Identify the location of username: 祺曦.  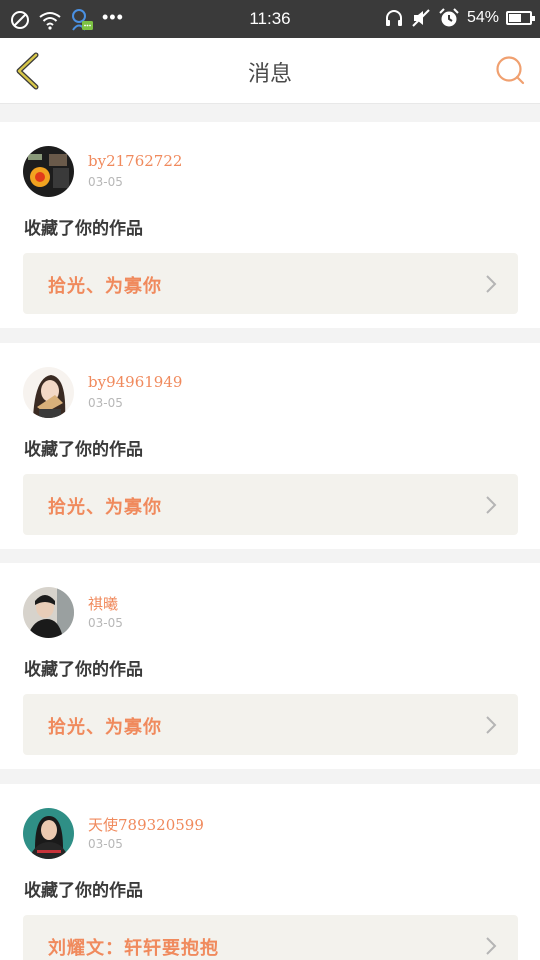
(103, 603).